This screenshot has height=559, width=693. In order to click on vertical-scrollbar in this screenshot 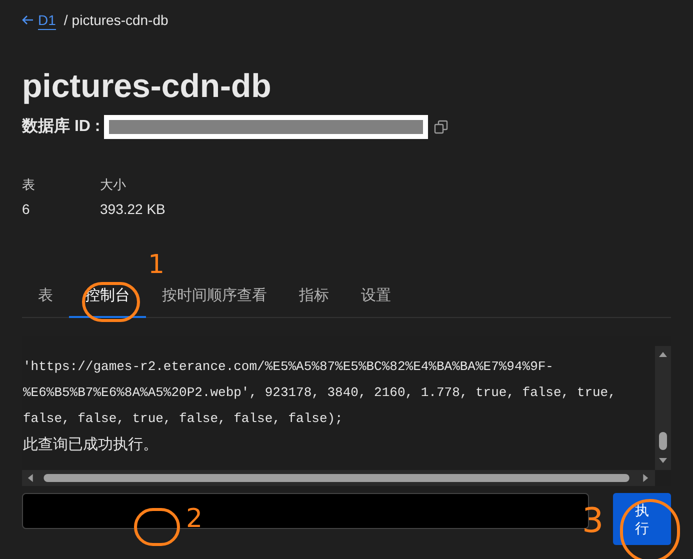, I will do `click(663, 408)`.